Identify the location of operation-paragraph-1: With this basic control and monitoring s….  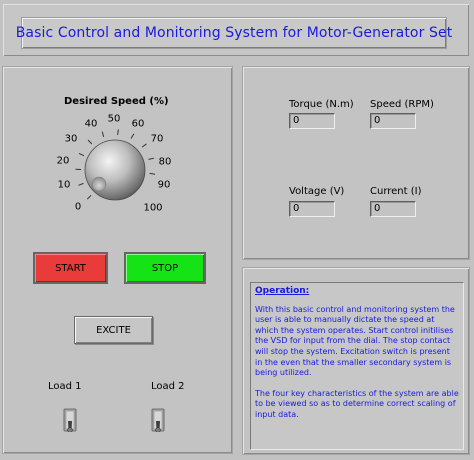
(355, 341).